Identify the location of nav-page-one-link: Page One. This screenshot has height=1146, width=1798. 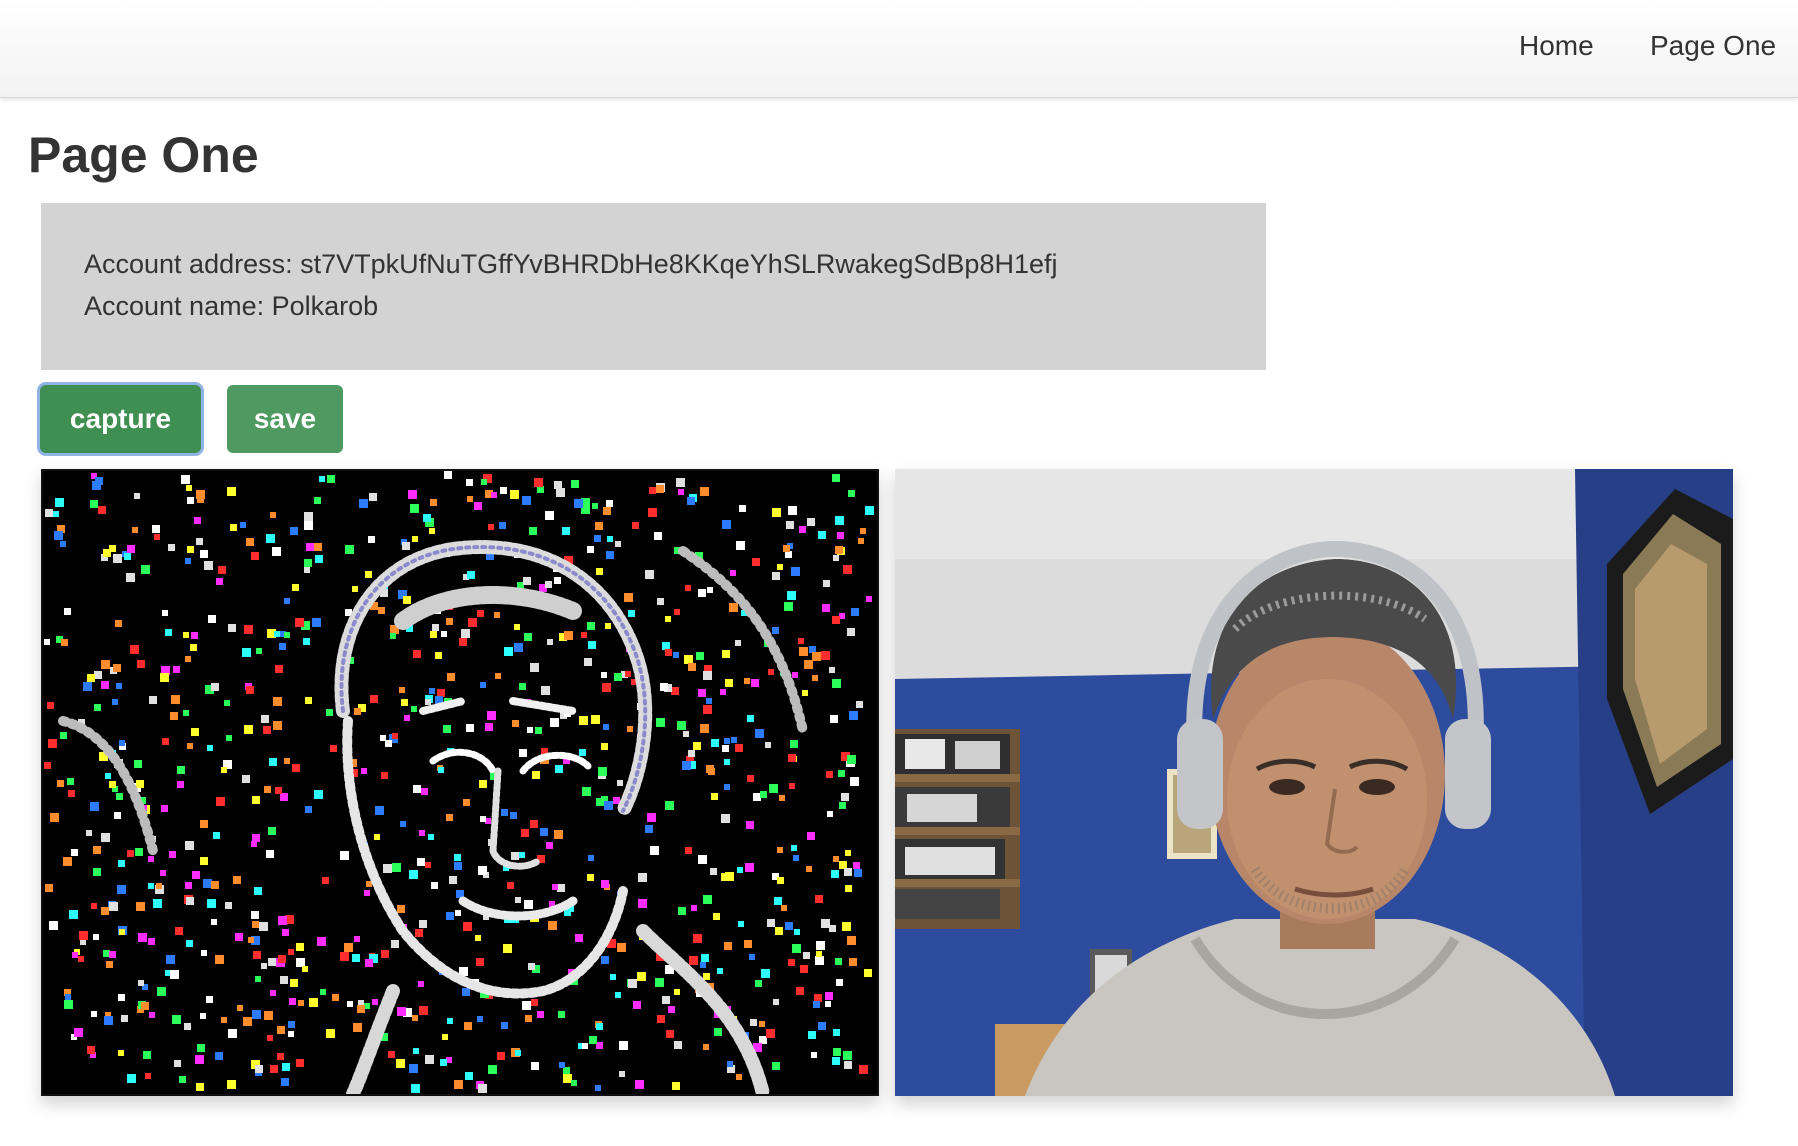
(1713, 46).